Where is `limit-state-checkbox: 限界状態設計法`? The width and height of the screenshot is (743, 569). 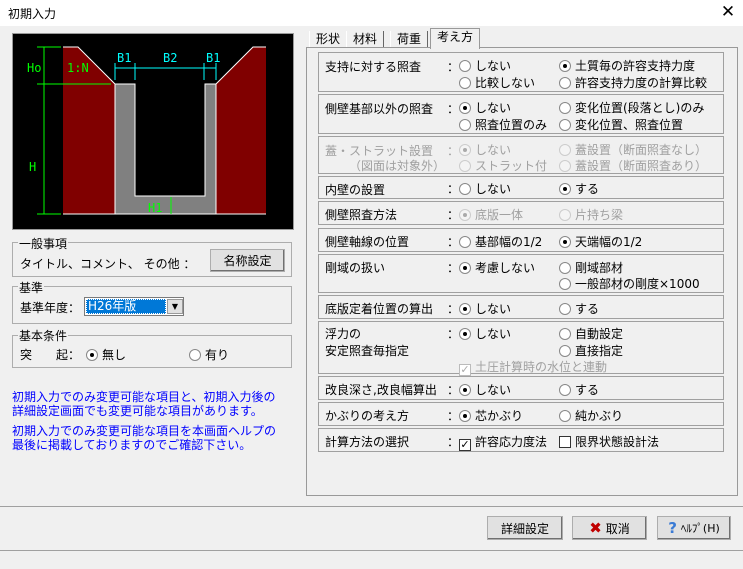 limit-state-checkbox: 限界状態設計法 is located at coordinates (609, 441).